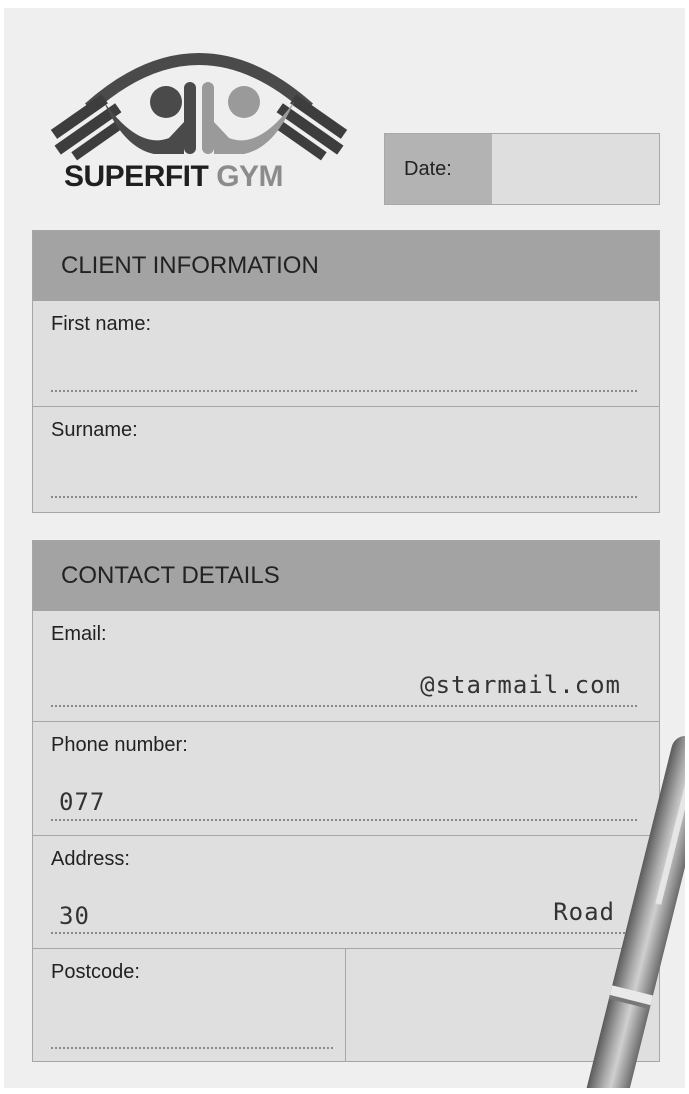 This screenshot has height=1094, width=689. I want to click on client-information-title: CLIENT INFORMATION, so click(346, 266).